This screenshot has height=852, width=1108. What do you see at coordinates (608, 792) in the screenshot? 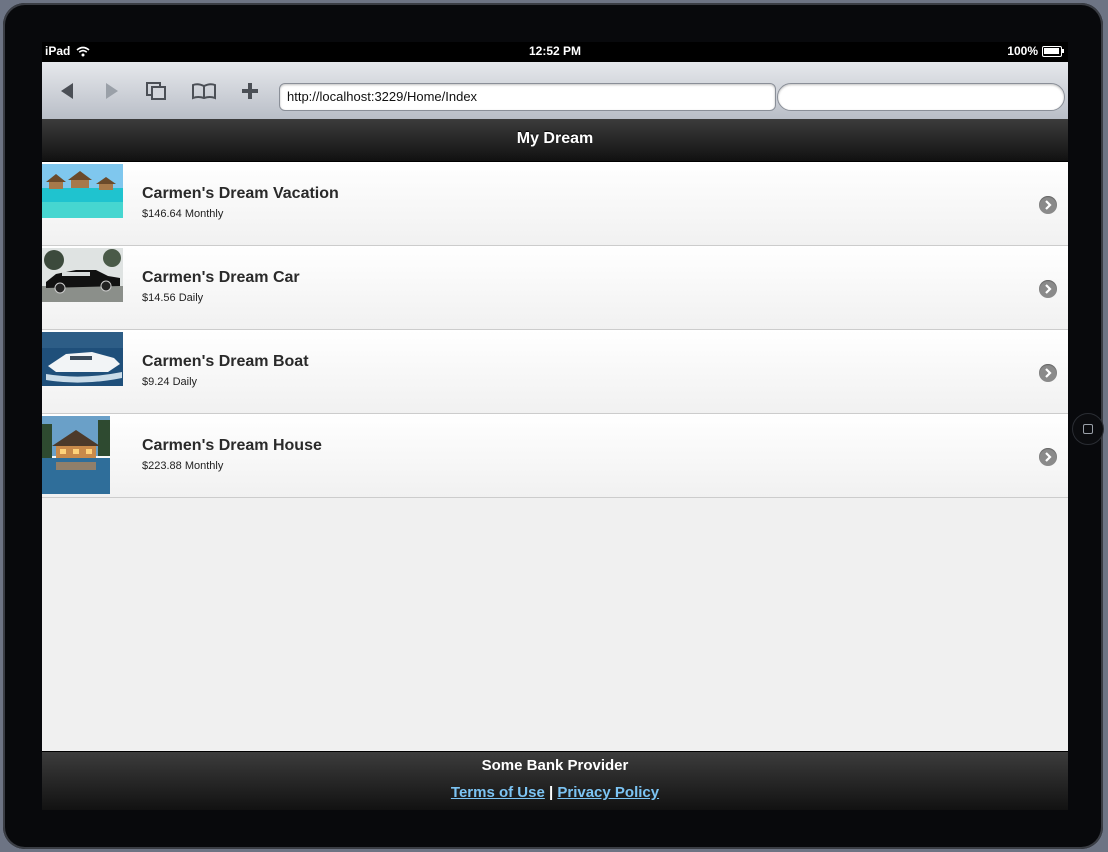
I see `privacy-link: Privacy Policy` at bounding box center [608, 792].